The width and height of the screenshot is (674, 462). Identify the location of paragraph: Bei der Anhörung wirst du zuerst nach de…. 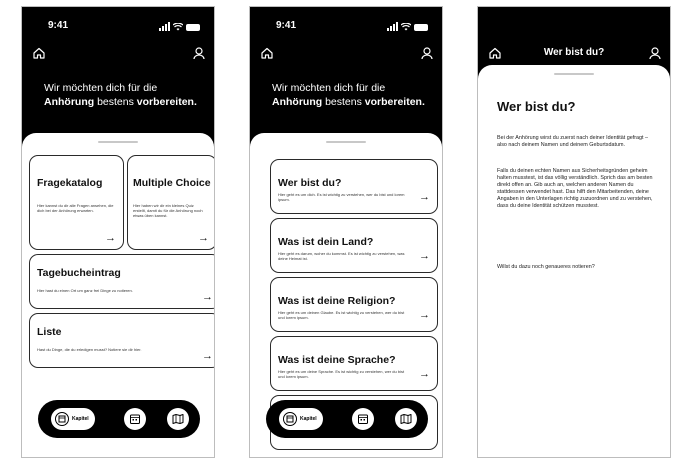
(573, 141).